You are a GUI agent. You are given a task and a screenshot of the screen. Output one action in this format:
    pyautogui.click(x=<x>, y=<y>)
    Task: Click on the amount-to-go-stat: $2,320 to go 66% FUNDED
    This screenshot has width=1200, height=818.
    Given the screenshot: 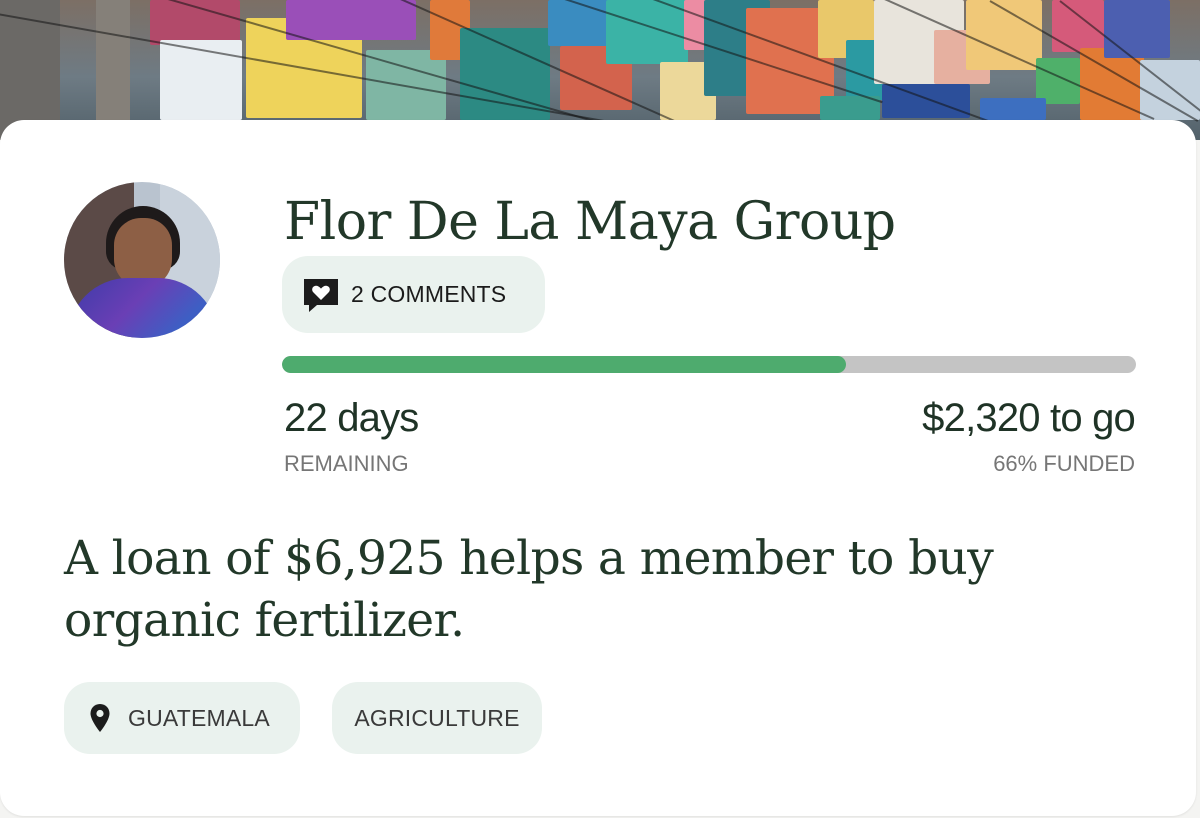 What is the action you would take?
    pyautogui.click(x=1029, y=436)
    